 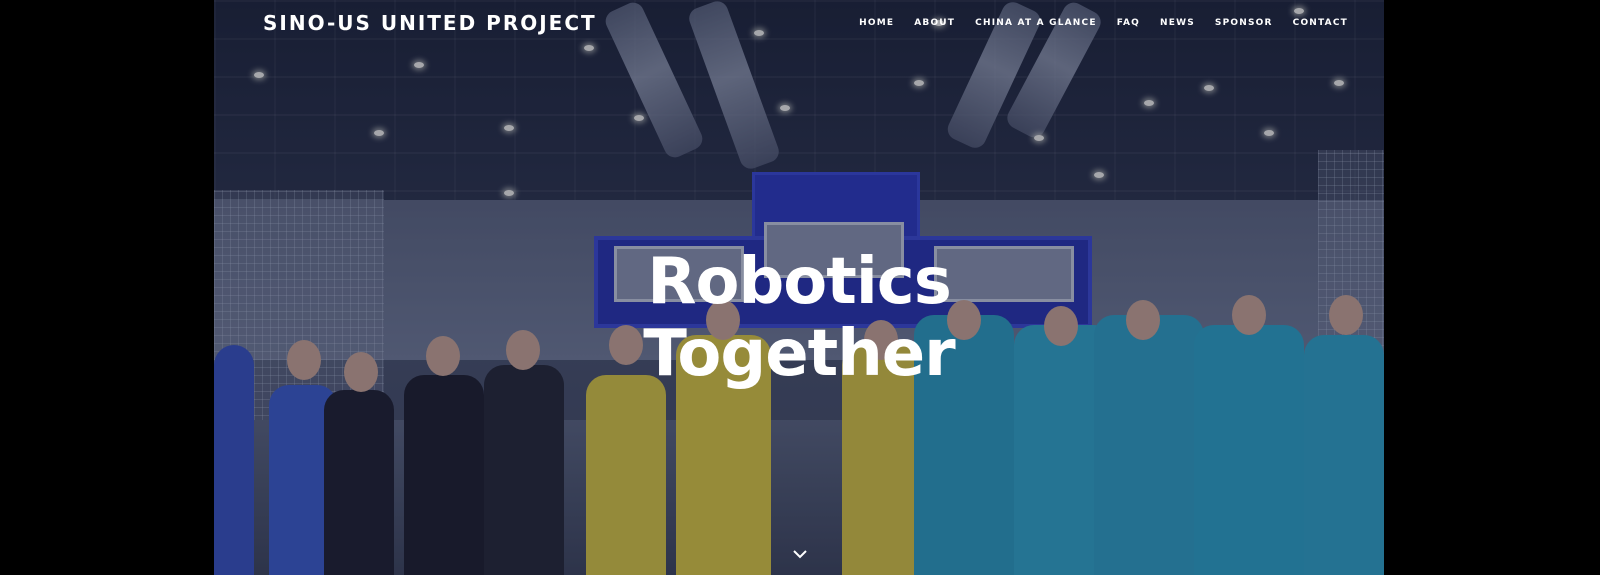 I want to click on nav-item-contact: CONTACT, so click(x=1320, y=23).